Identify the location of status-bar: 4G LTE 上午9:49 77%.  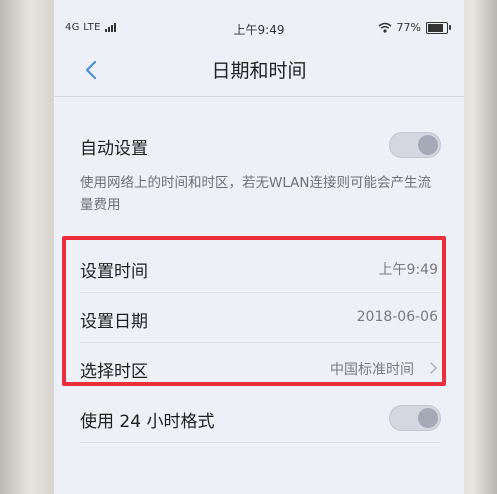
(259, 29).